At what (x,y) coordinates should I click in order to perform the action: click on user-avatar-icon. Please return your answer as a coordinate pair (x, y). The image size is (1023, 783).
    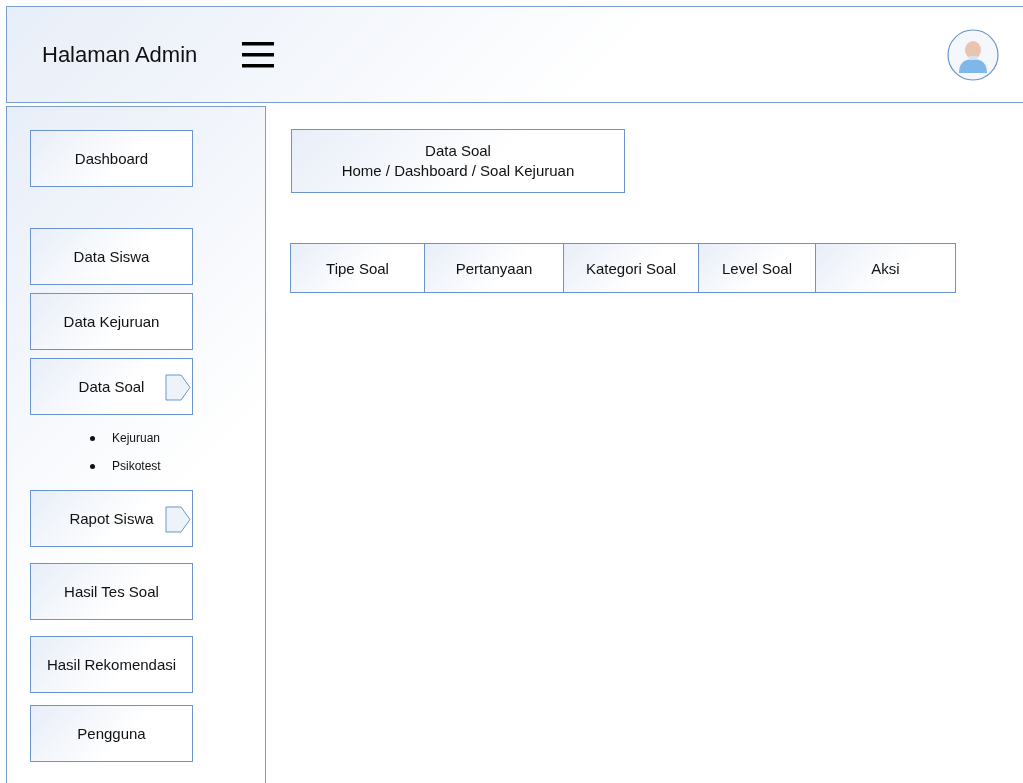
    Looking at the image, I should click on (973, 54).